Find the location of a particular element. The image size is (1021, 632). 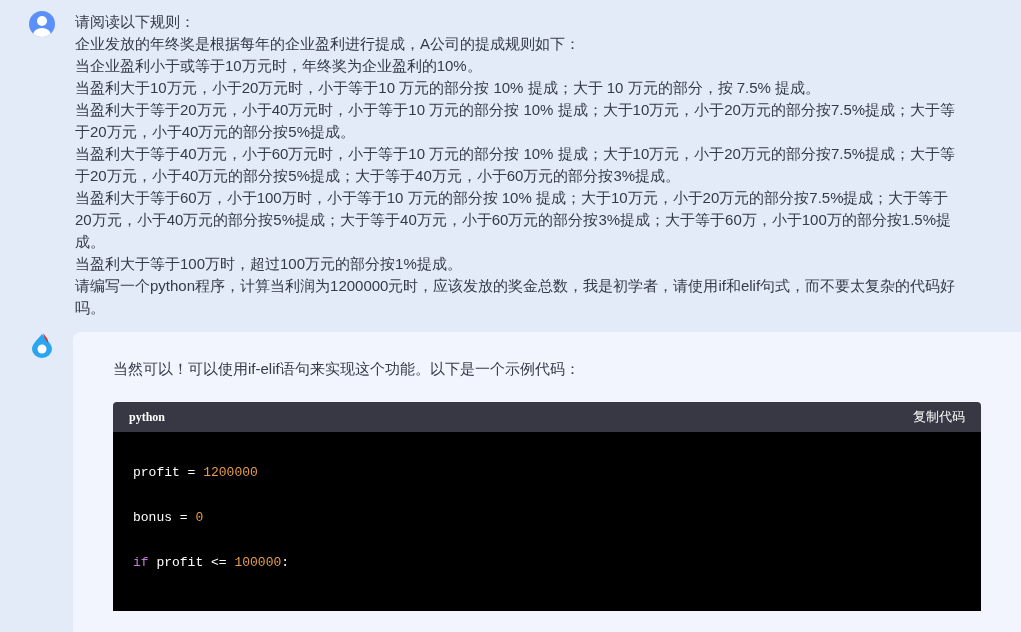

message-text: 当盈利大于等于40万元，小于60万元时，小于等于10 万元的部分按 10% 提成；大于10万元，小于20万元的部分按7.5%提成；大于等于20万元，小于40万元的部分按5%提成；大于等于40万元，小于60万元的部分按3%提成。 is located at coordinates (516, 165).